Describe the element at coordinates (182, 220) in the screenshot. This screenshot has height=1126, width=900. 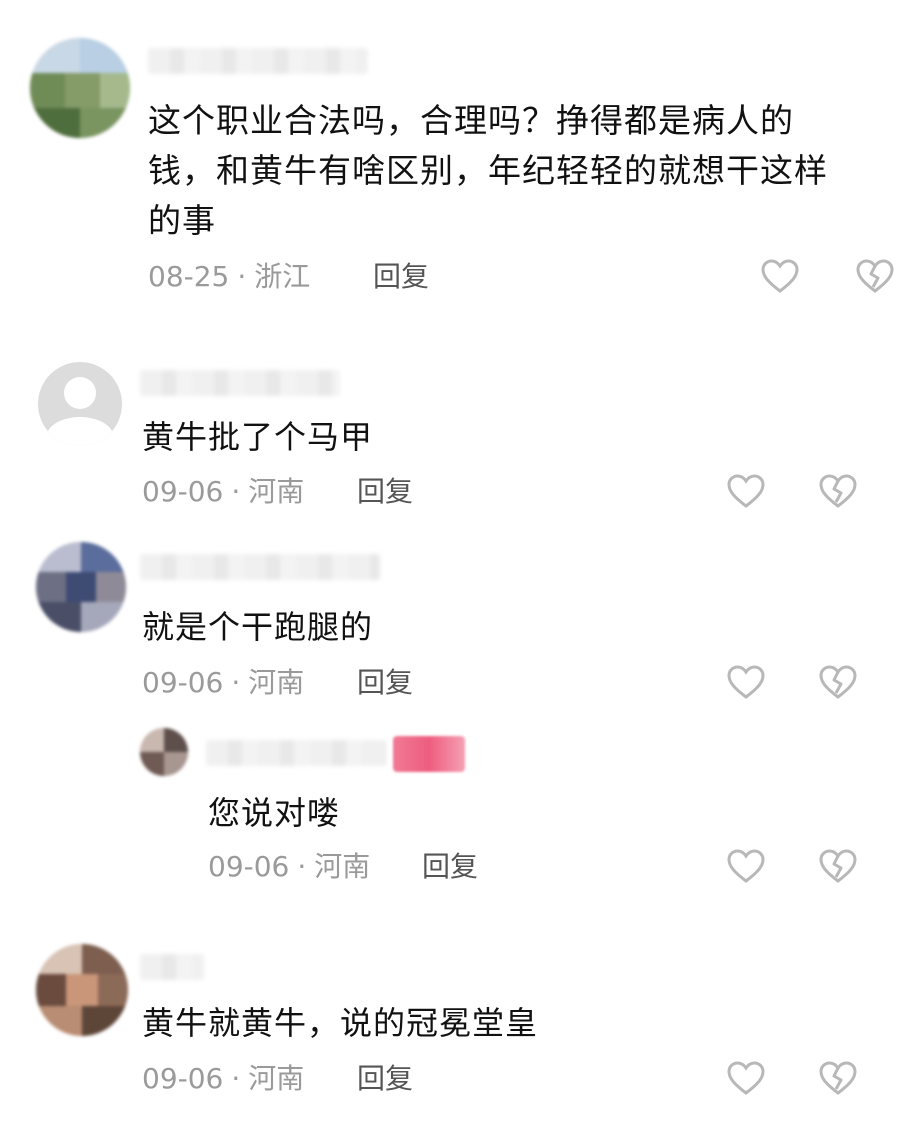
I see `comment-text-line: 的事` at that location.